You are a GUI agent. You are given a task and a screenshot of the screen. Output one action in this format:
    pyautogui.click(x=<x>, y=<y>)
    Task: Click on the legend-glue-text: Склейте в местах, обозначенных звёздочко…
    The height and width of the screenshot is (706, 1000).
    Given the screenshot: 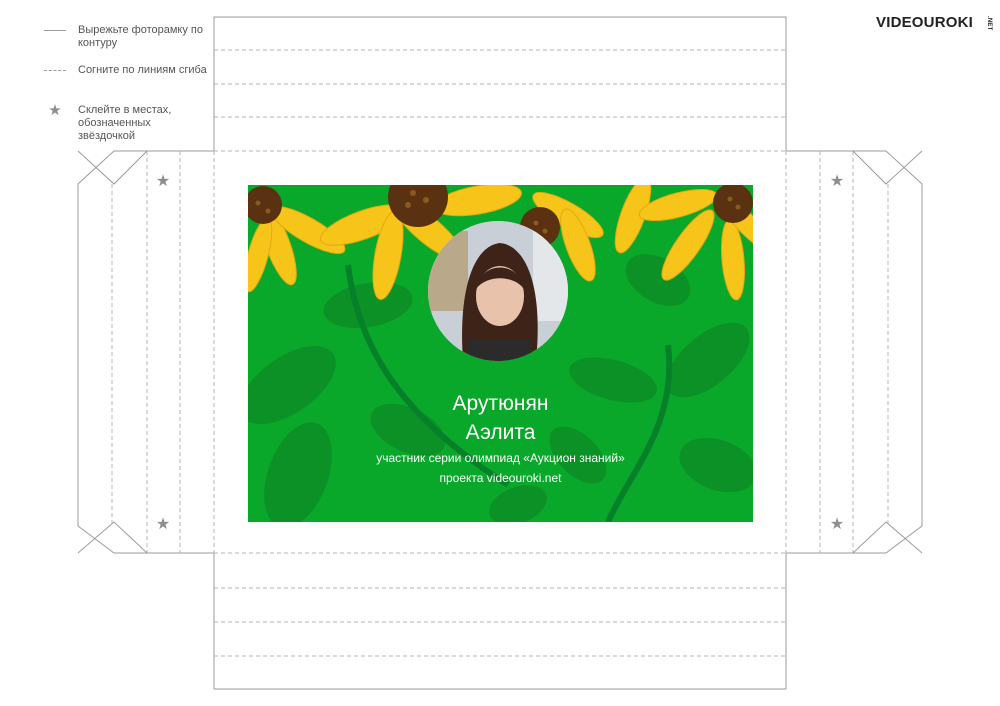 What is the action you would take?
    pyautogui.click(x=125, y=123)
    